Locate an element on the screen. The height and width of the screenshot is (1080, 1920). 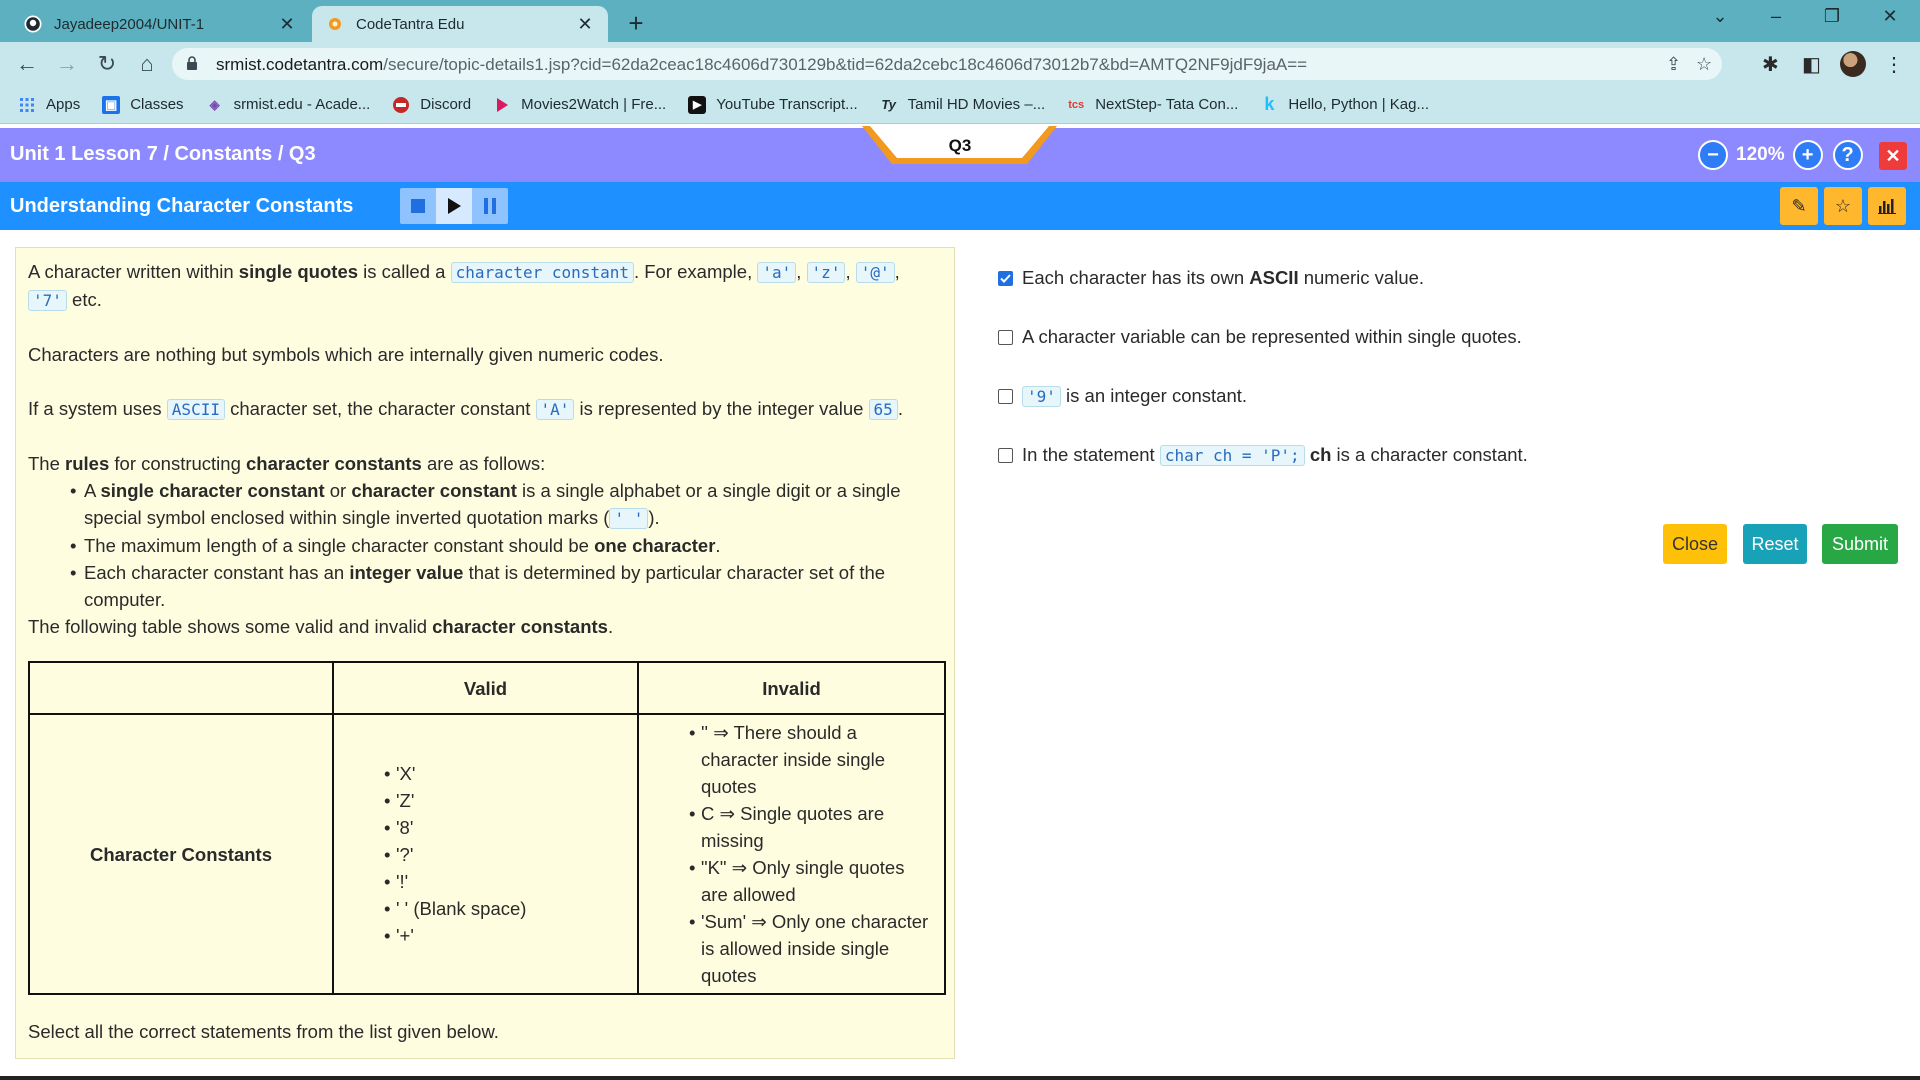
table-header-row: Valid Invalid is located at coordinates (487, 688).